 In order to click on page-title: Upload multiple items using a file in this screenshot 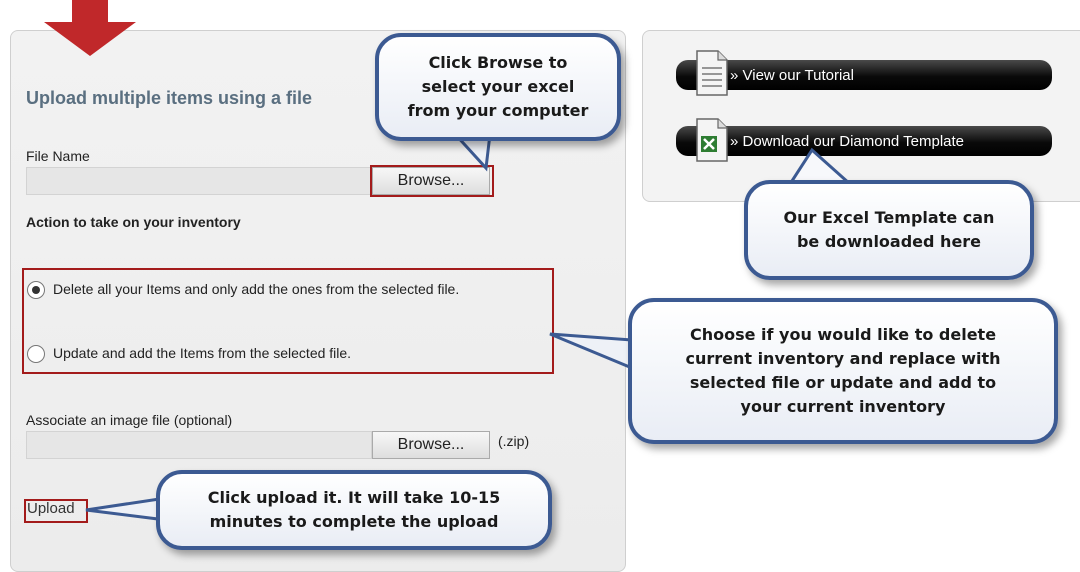, I will do `click(169, 98)`.